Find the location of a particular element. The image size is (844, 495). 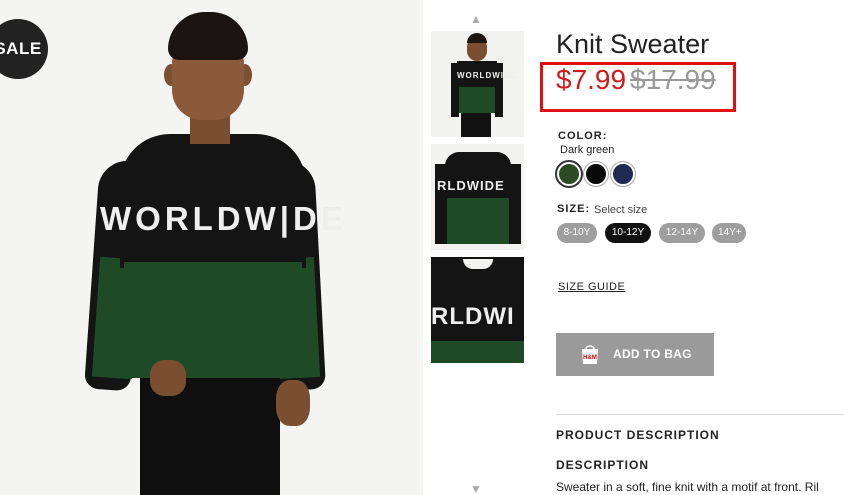

description-heading: DESCRIPTION is located at coordinates (603, 465).